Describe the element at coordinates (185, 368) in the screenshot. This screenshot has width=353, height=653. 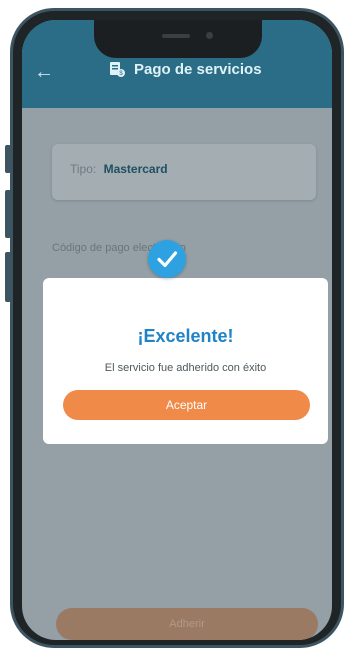
I see `modal-message: El servicio fue adherido con éxito` at that location.